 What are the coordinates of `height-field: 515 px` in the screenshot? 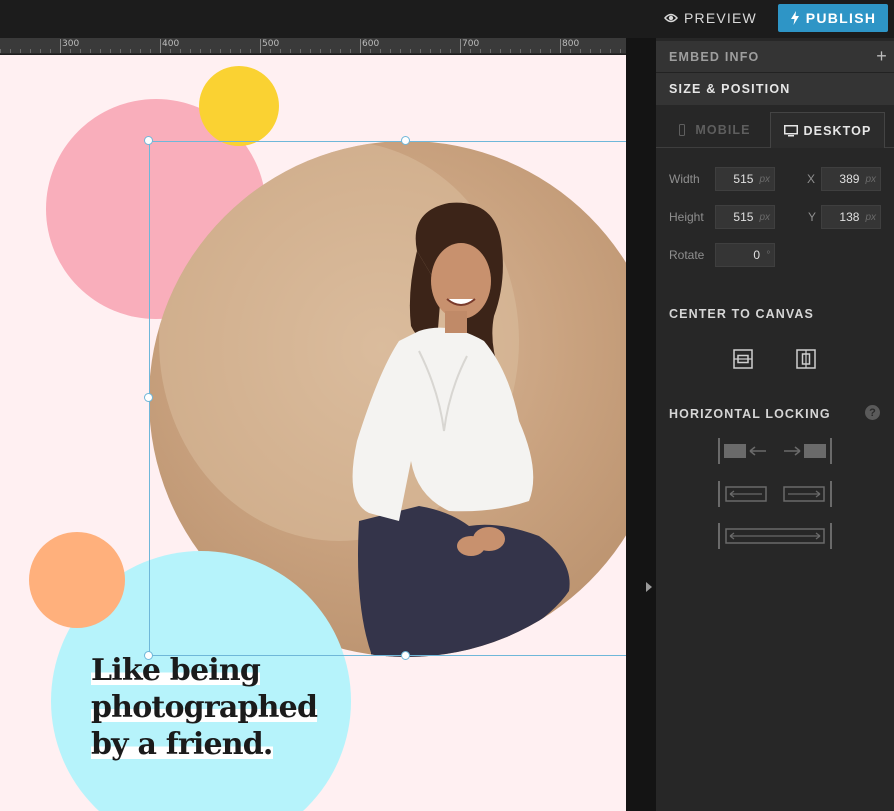 It's located at (745, 217).